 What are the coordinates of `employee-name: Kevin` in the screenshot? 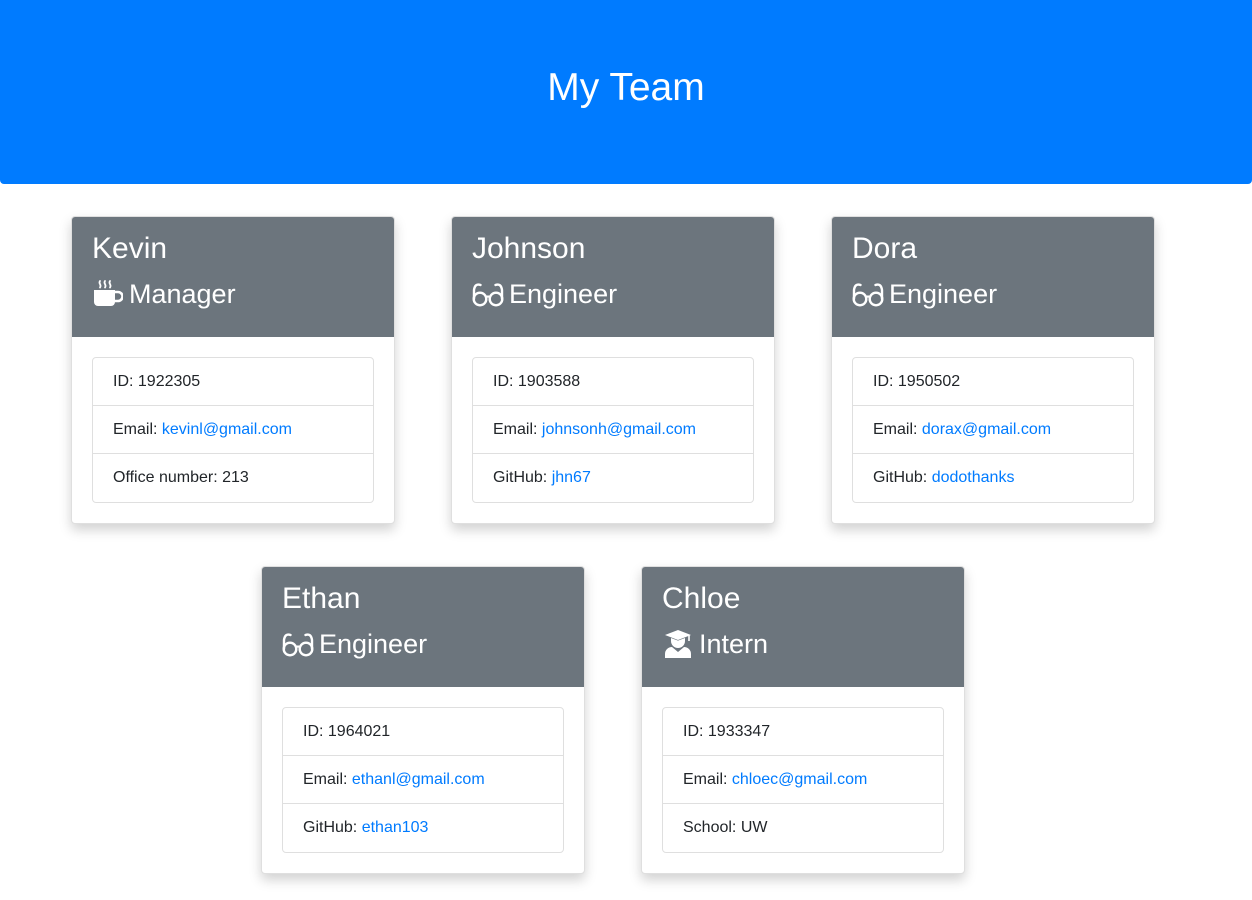 It's located at (130, 248).